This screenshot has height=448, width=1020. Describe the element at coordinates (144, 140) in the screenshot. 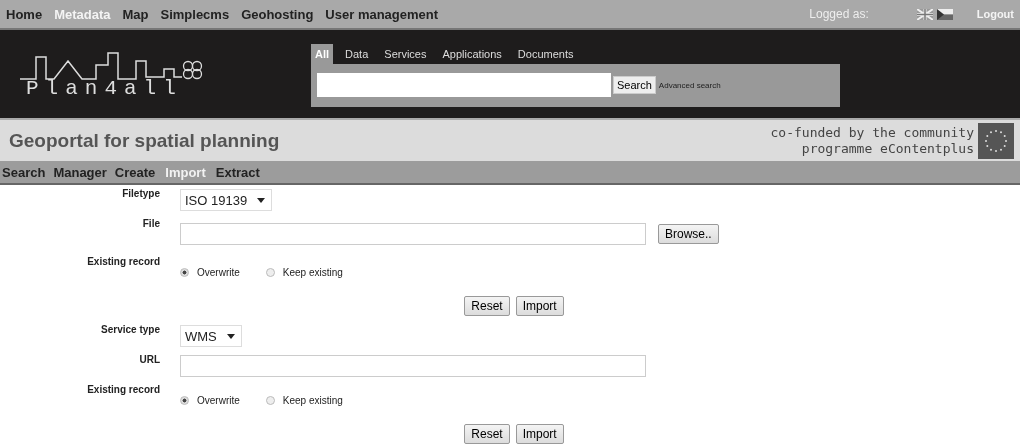

I see `page-title: Geoportal for spatial planning` at that location.